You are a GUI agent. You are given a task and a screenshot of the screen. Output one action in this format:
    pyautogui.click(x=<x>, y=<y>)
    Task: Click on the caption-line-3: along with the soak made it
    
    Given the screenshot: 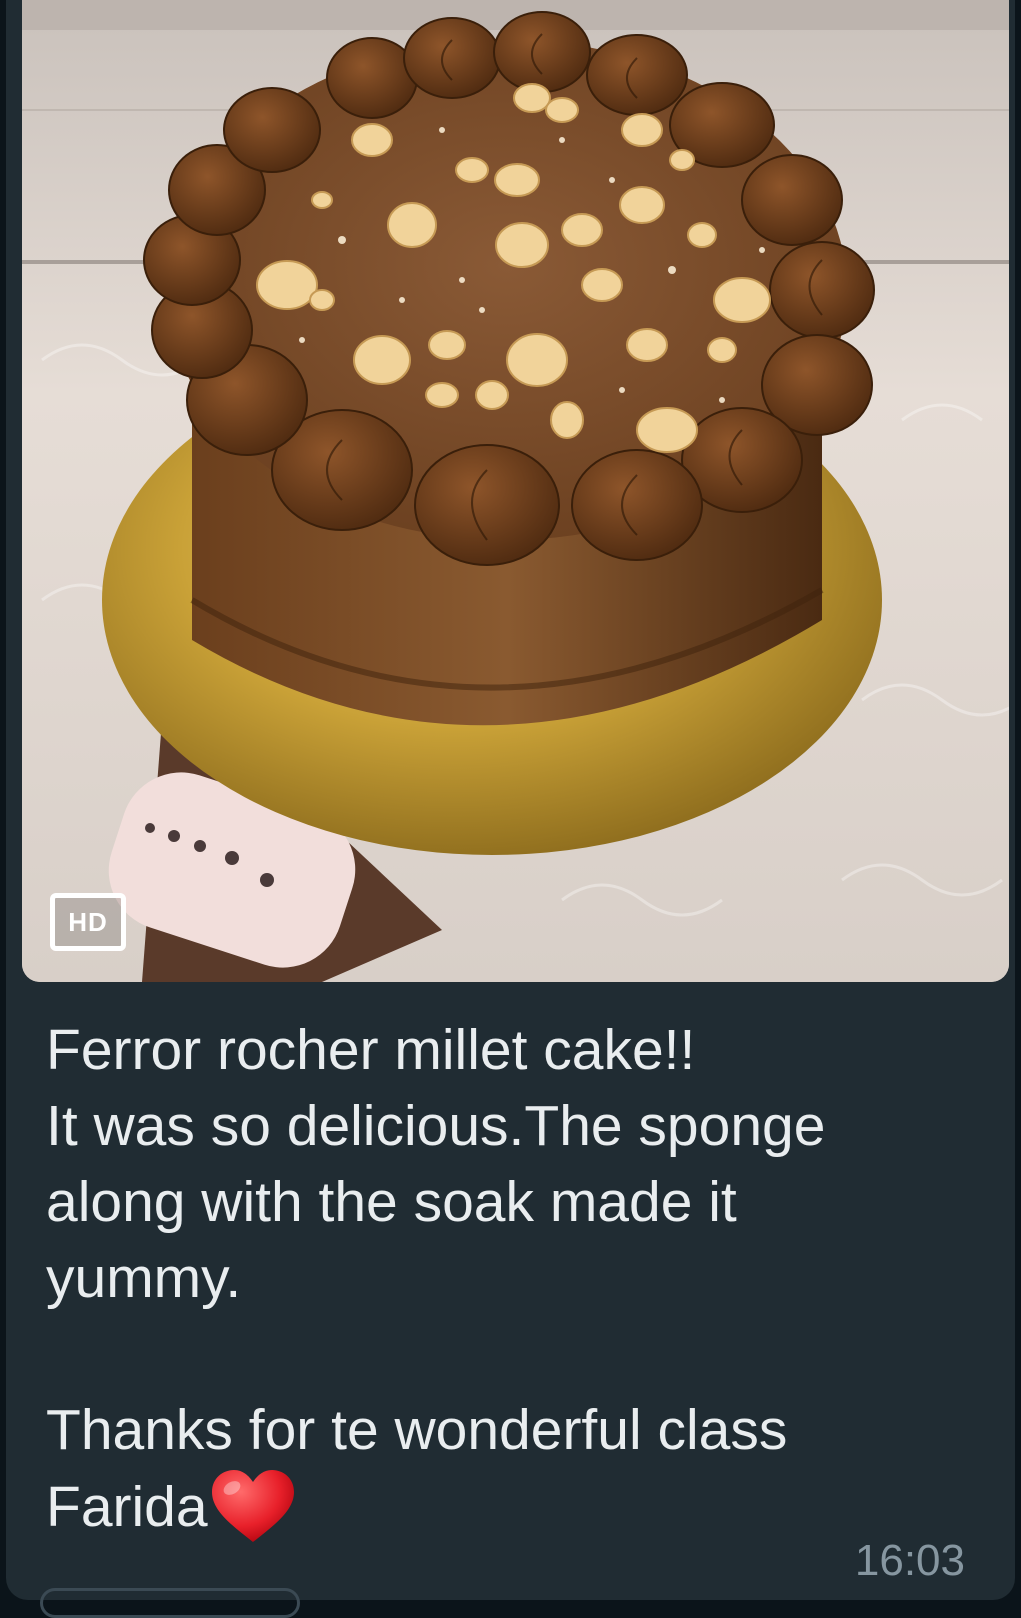 What is the action you would take?
    pyautogui.click(x=391, y=1202)
    